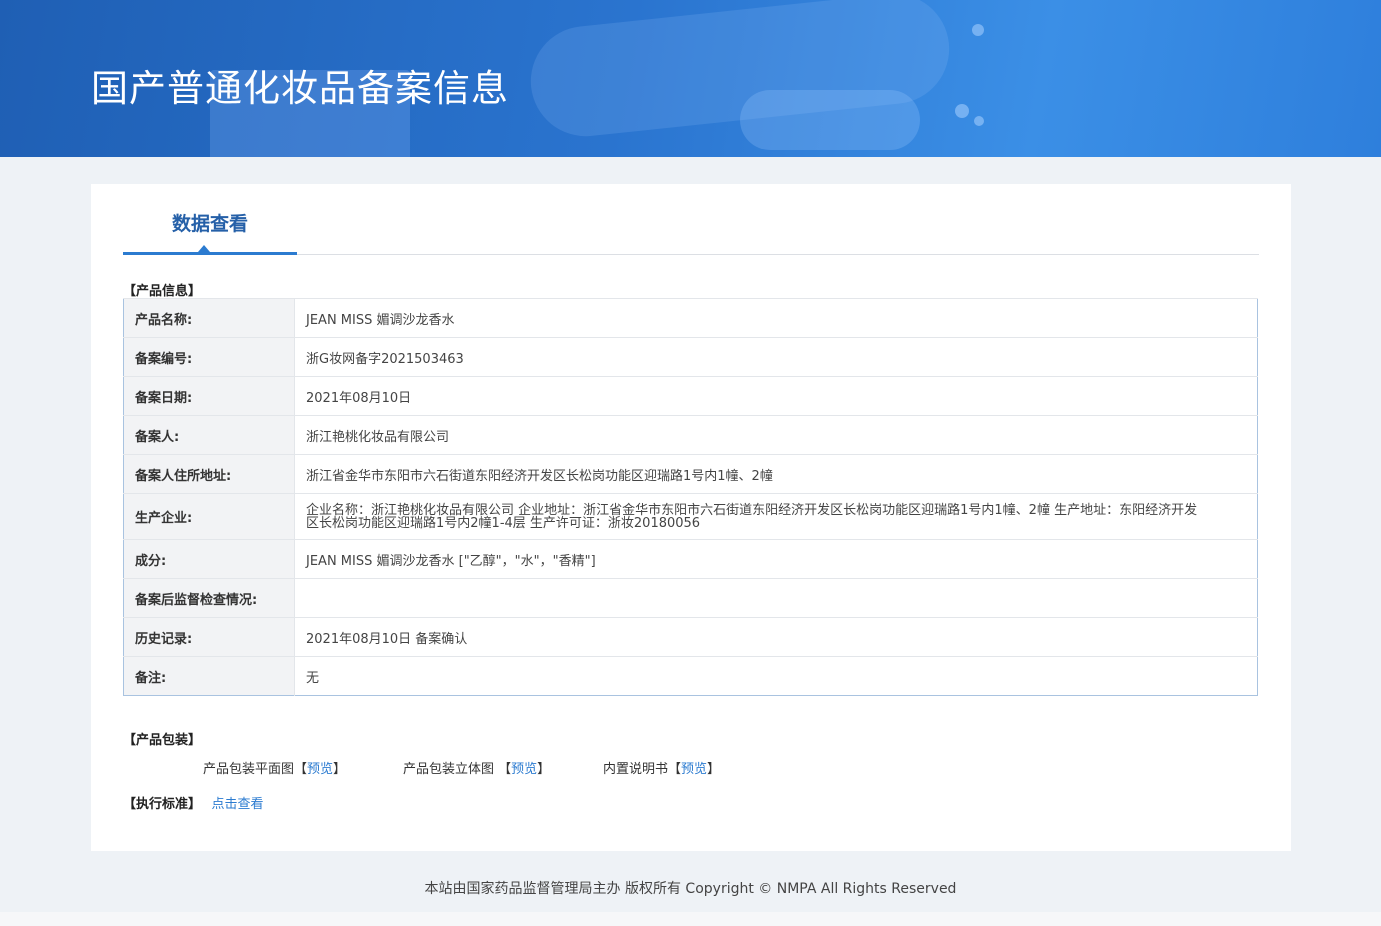 The height and width of the screenshot is (926, 1381). I want to click on active-tab-caret-icon, so click(204, 248).